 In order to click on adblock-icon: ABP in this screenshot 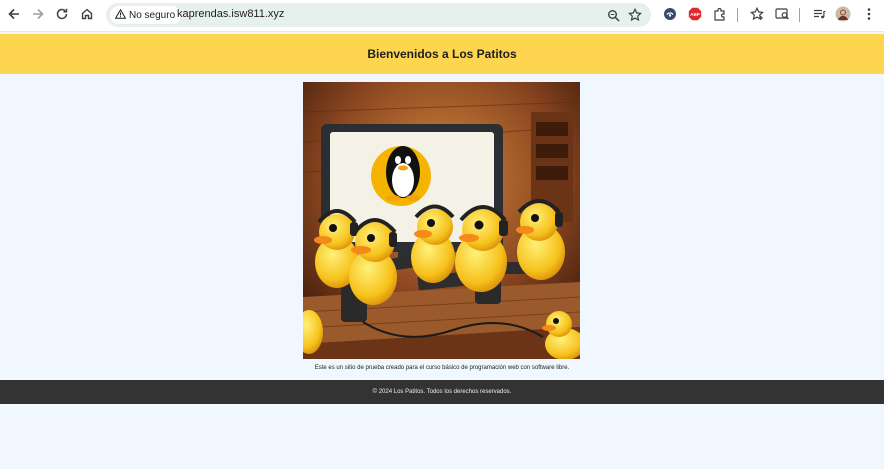, I will do `click(695, 14)`.